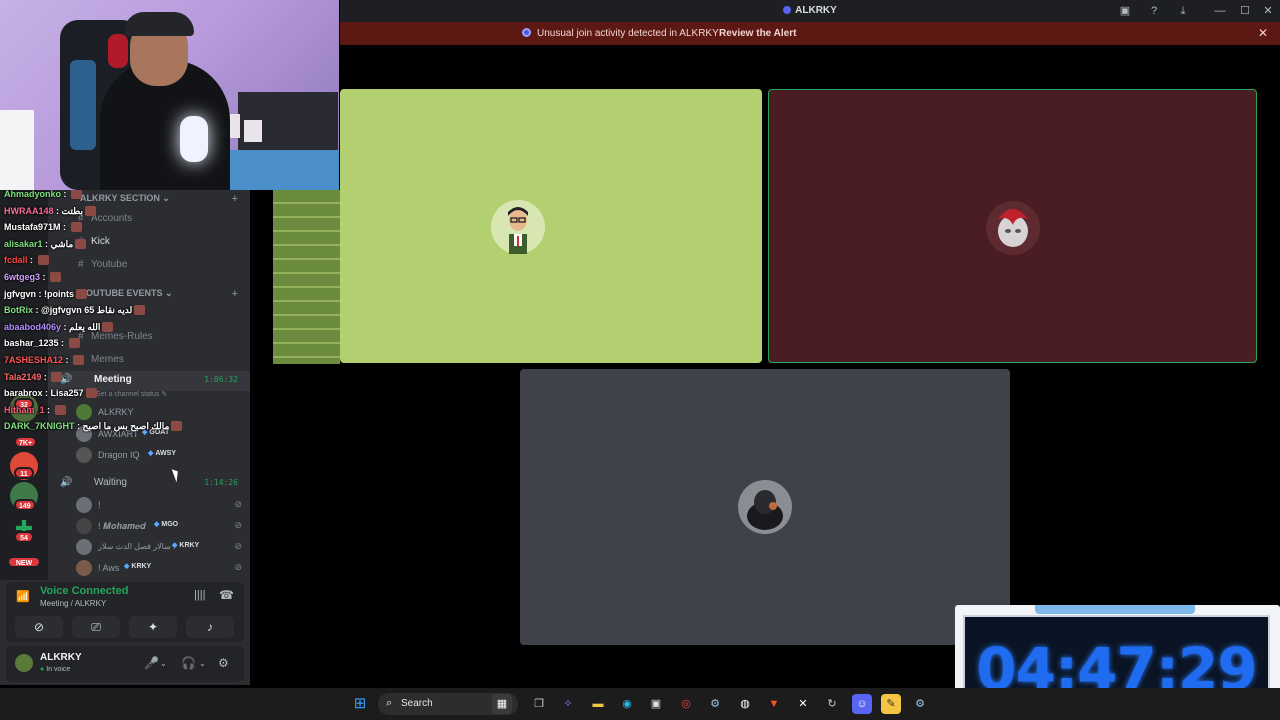  What do you see at coordinates (1183, 11) in the screenshot?
I see `download-icon: ⤓` at bounding box center [1183, 11].